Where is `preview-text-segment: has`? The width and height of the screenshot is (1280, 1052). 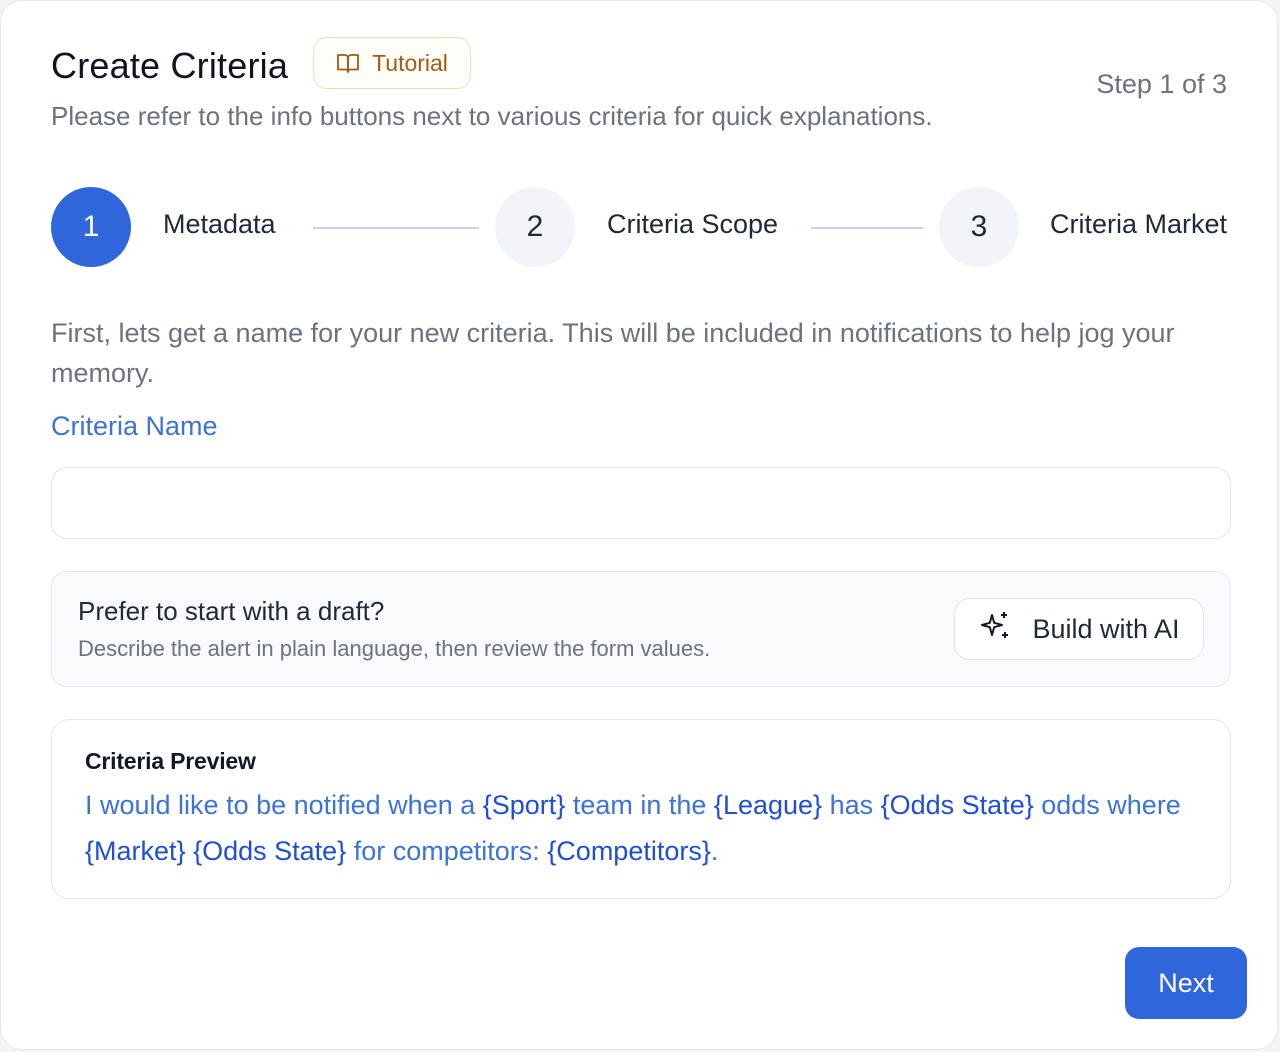 preview-text-segment: has is located at coordinates (851, 805).